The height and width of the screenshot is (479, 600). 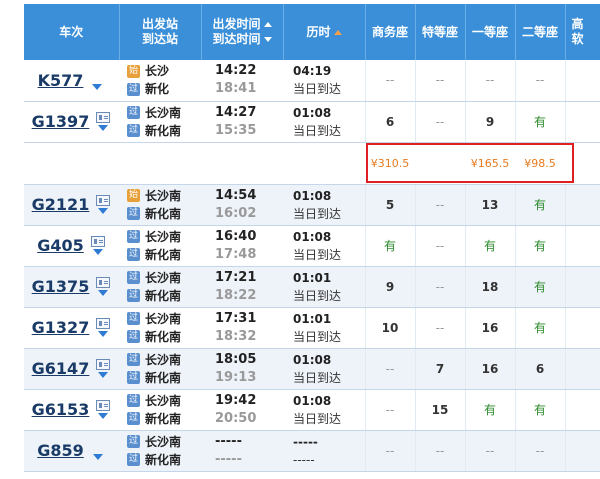 I want to click on sort-up-icon, so click(x=267, y=24).